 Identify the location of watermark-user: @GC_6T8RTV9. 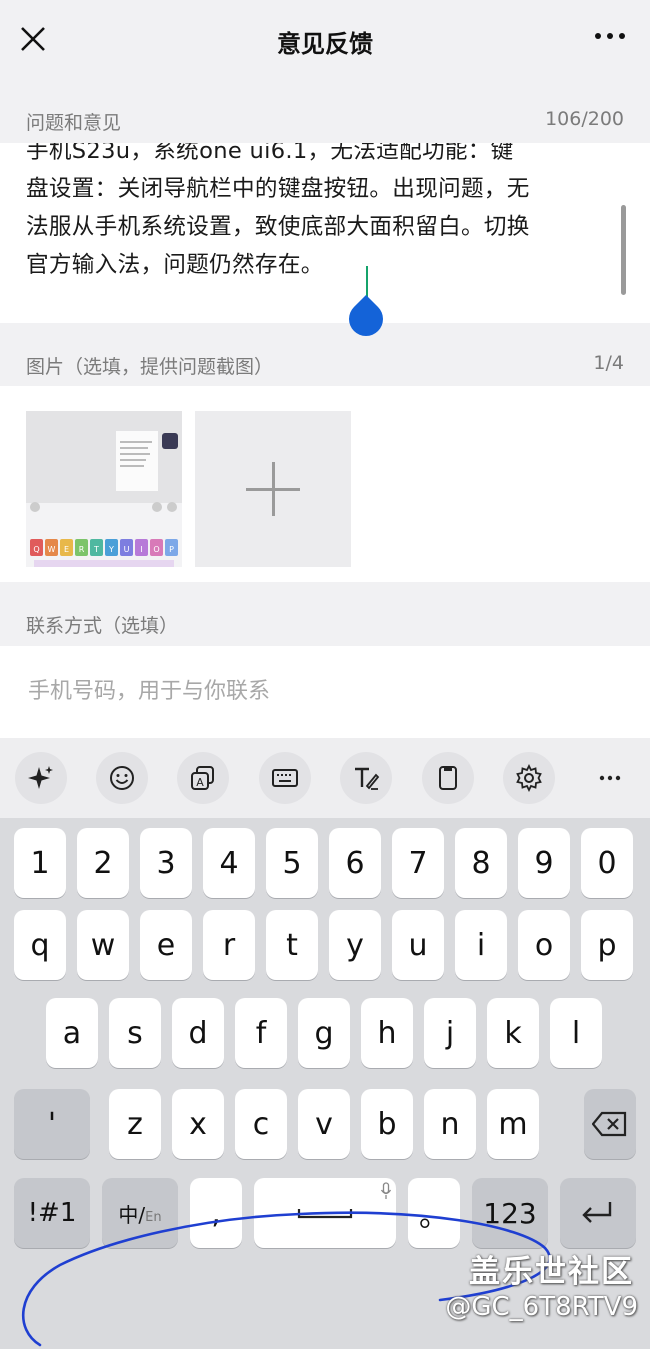
(541, 1307).